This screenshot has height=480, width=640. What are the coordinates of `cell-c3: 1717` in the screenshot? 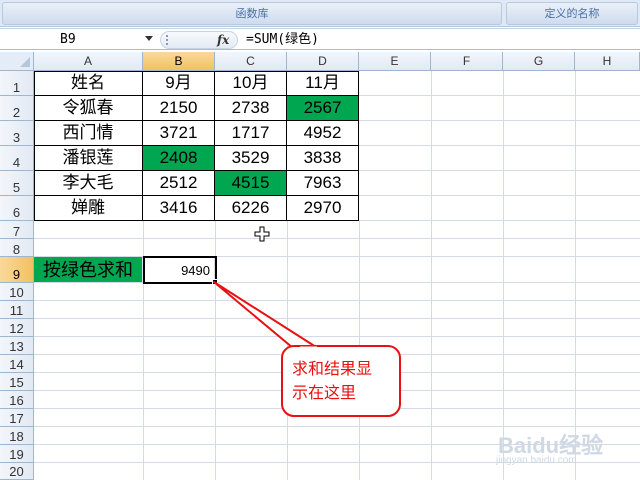 It's located at (251, 133).